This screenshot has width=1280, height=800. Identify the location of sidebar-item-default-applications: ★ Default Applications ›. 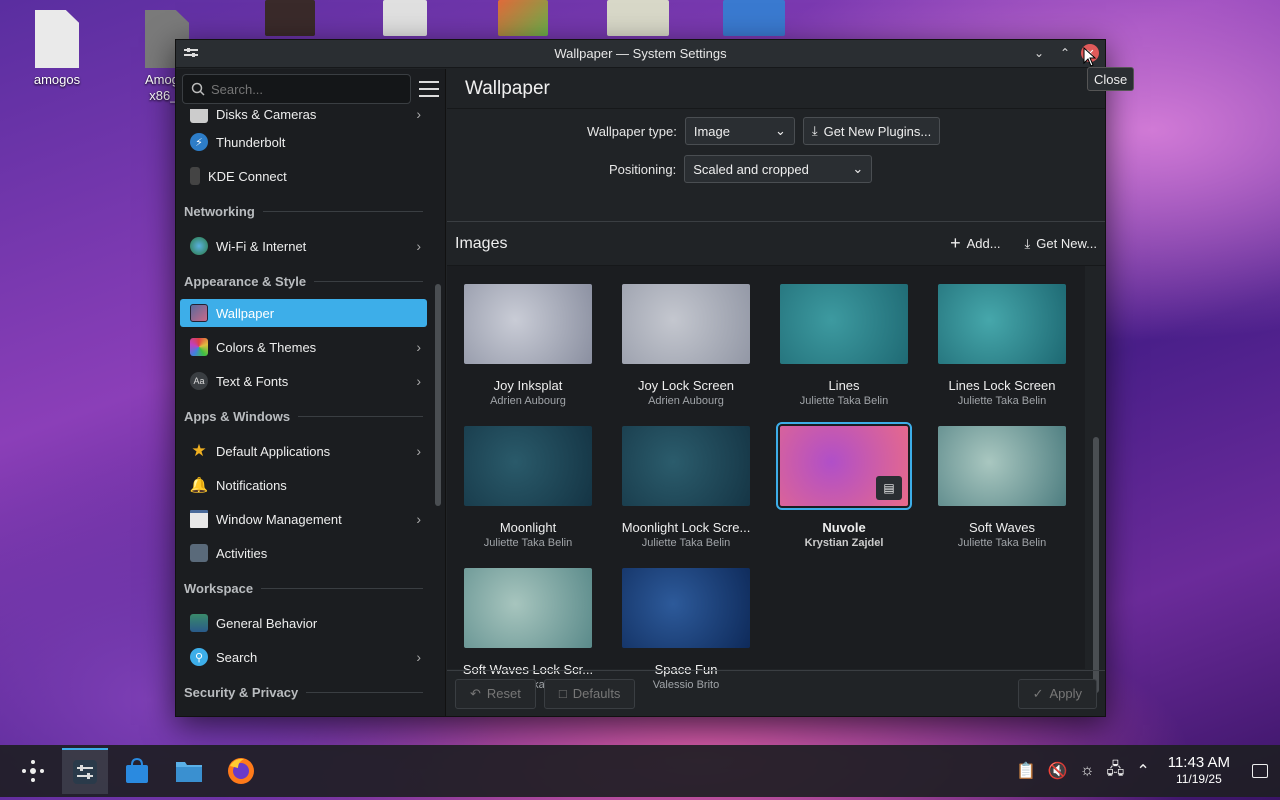
(303, 451).